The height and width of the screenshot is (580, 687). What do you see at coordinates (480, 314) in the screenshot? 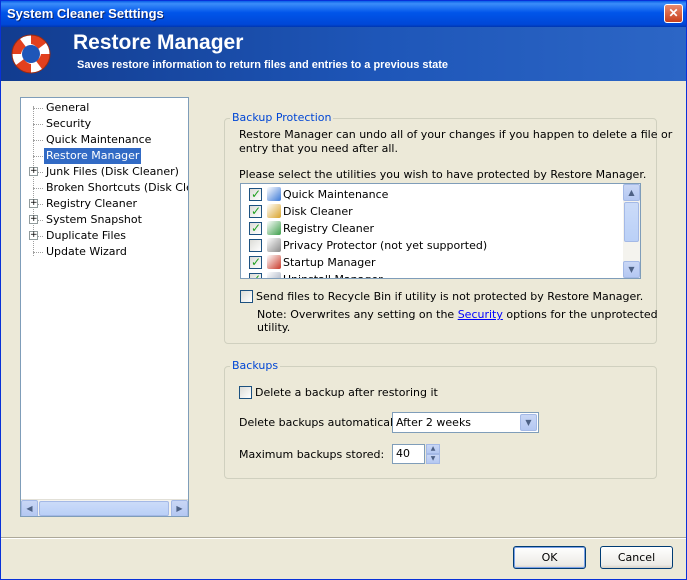
I see `security-link: Security` at bounding box center [480, 314].